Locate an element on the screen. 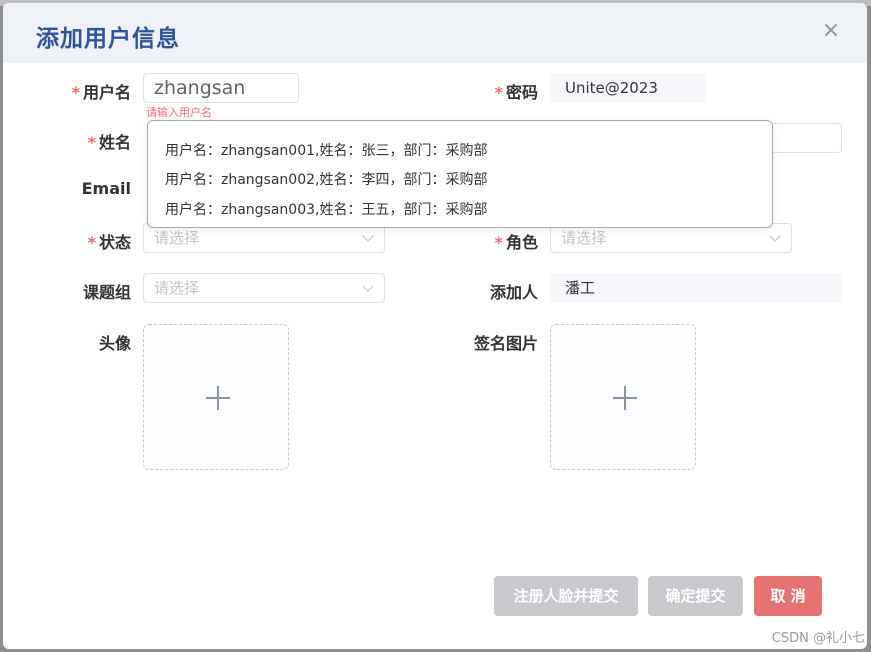  group-label: 课题组 is located at coordinates (106, 292).